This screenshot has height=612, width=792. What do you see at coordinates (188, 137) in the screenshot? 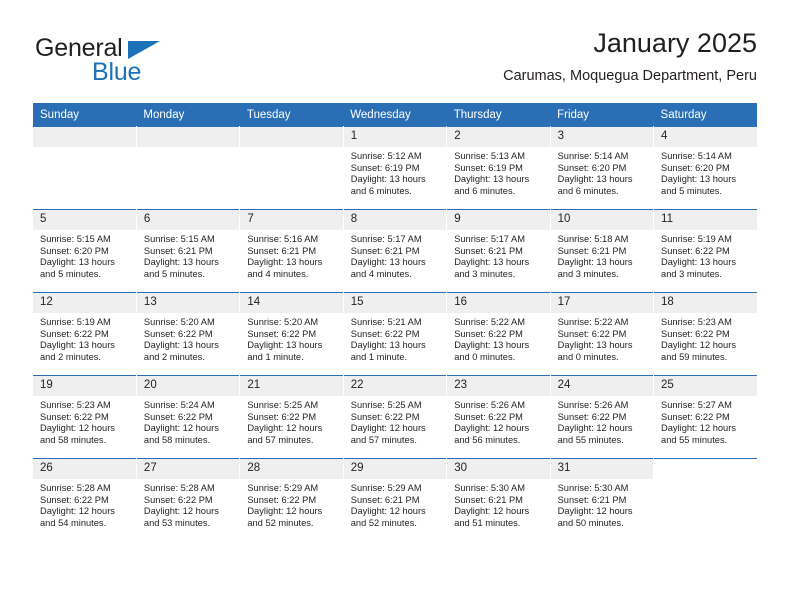
I see `day-number` at bounding box center [188, 137].